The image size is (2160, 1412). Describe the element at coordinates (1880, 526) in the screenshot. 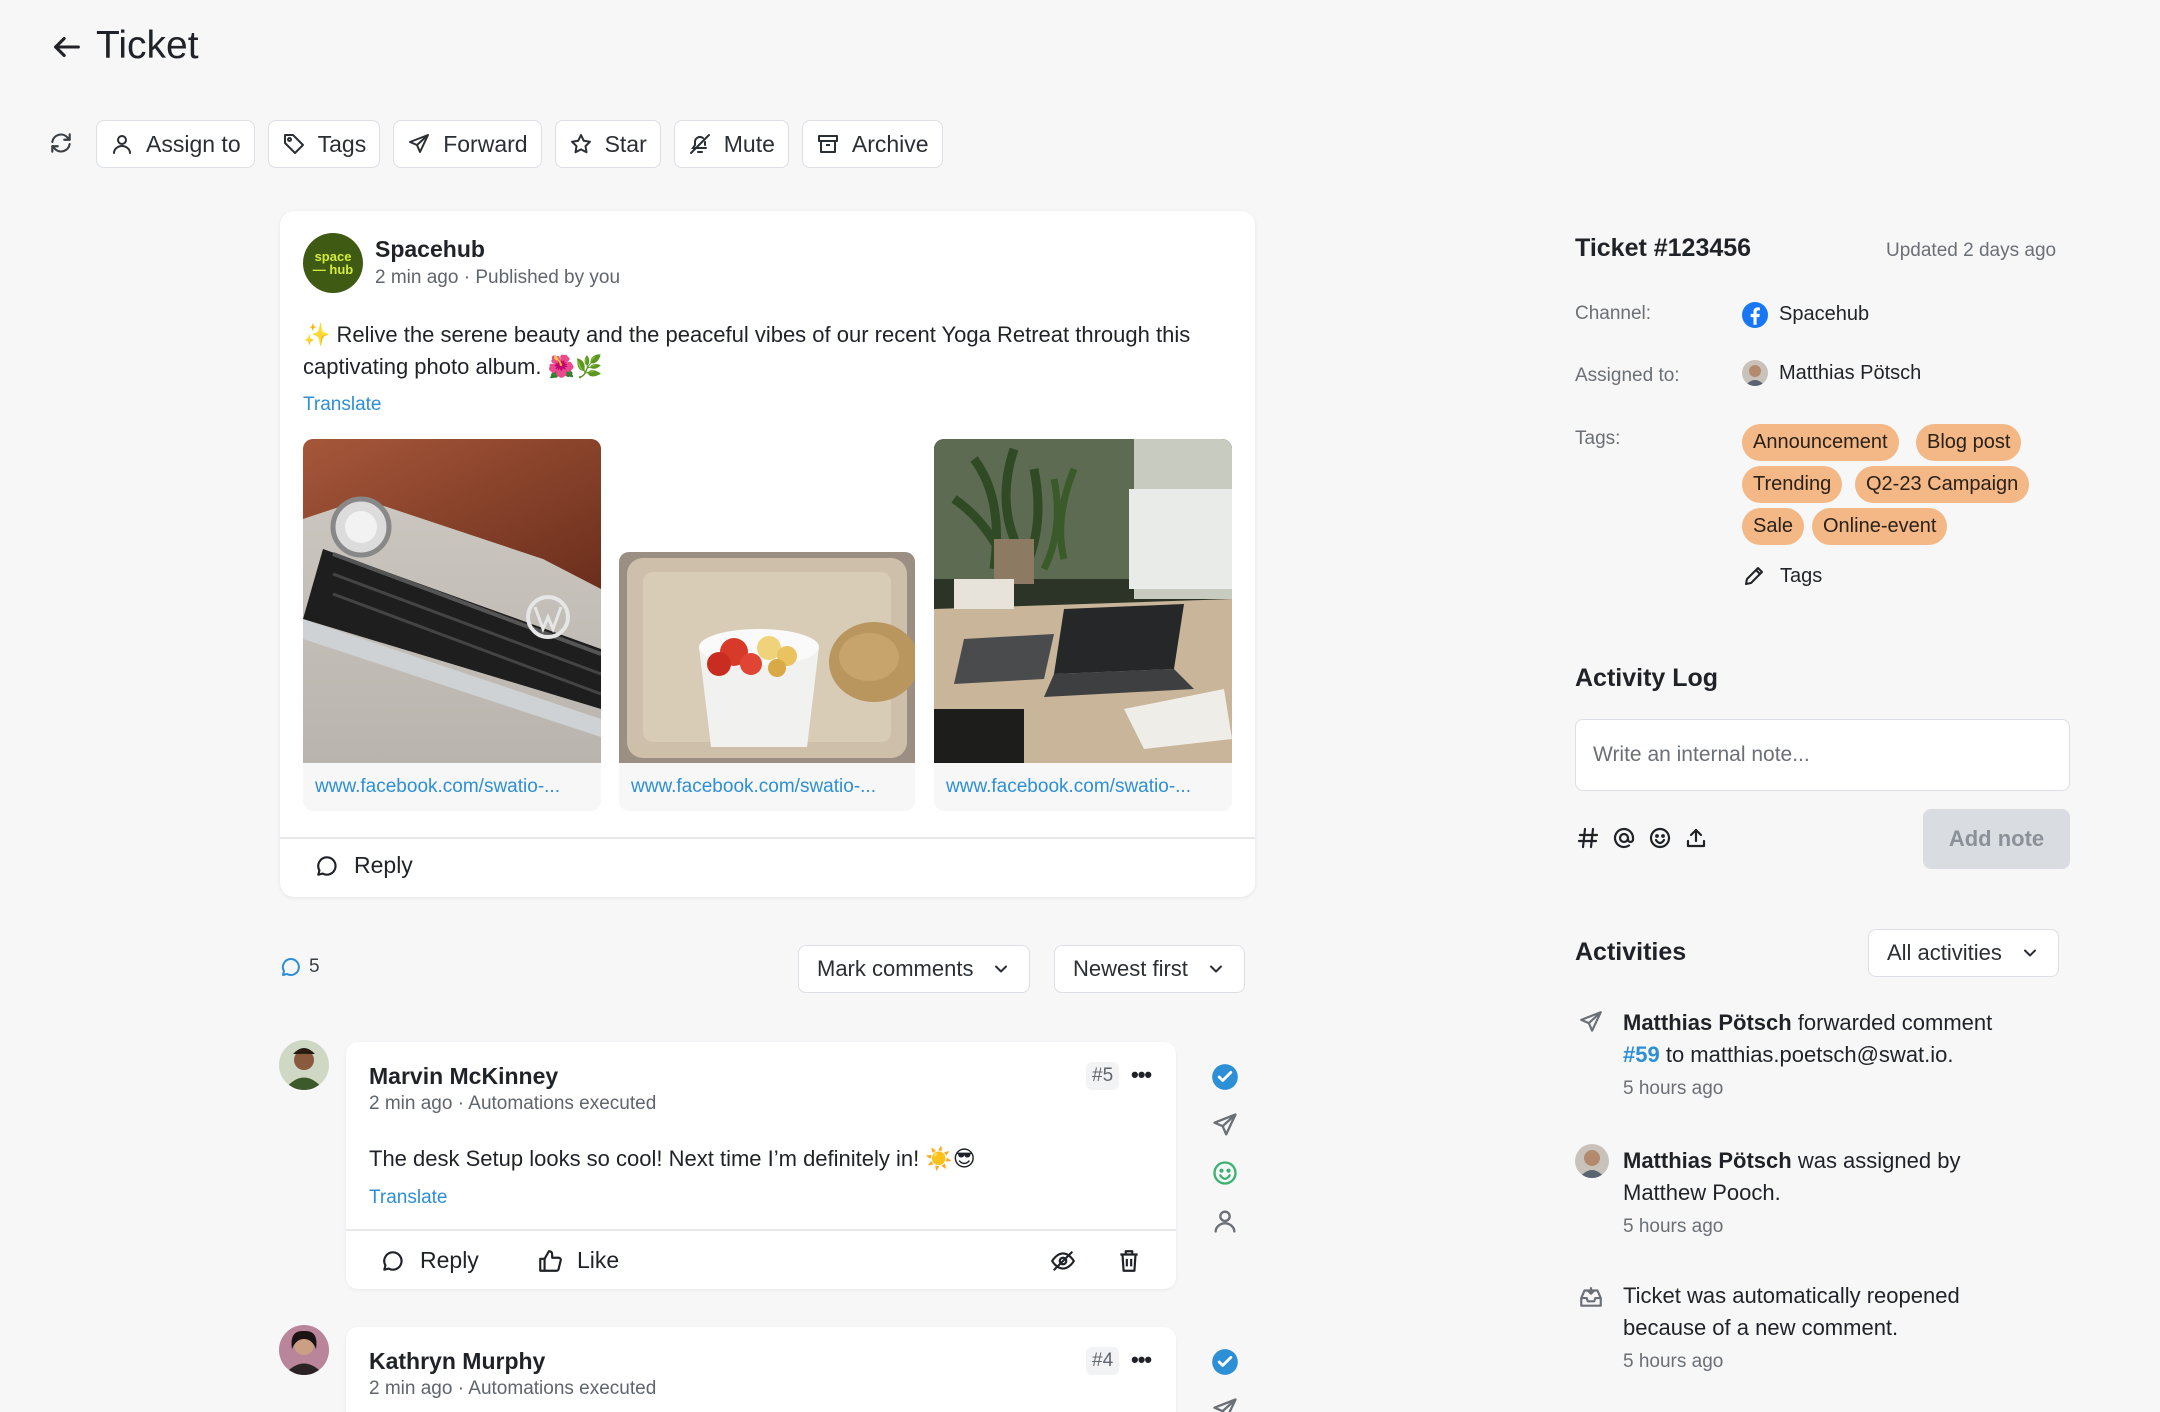

I see `tag-chip: Online-event` at that location.